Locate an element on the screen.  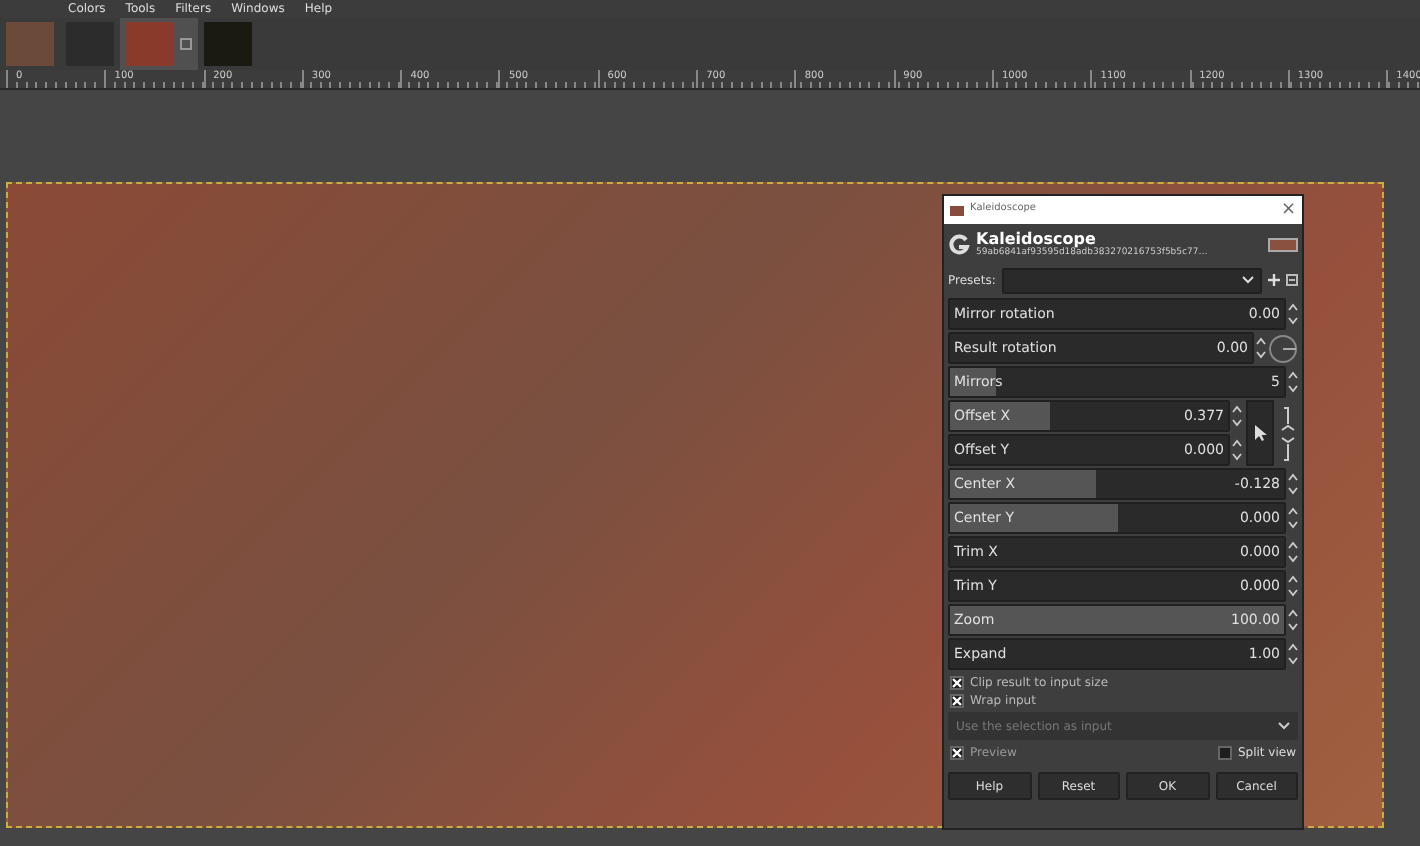
pointer-icon is located at coordinates (1260, 433).